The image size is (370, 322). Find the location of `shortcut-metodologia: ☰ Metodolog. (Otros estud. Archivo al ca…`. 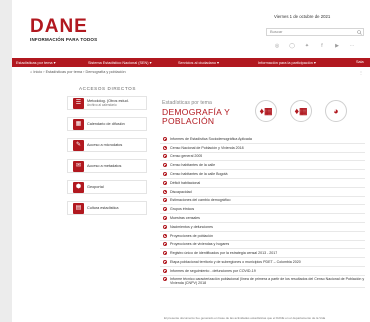

shortcut-metodologia: ☰ Metodolog. (Otros estud. Archivo al ca… is located at coordinates (107, 103).